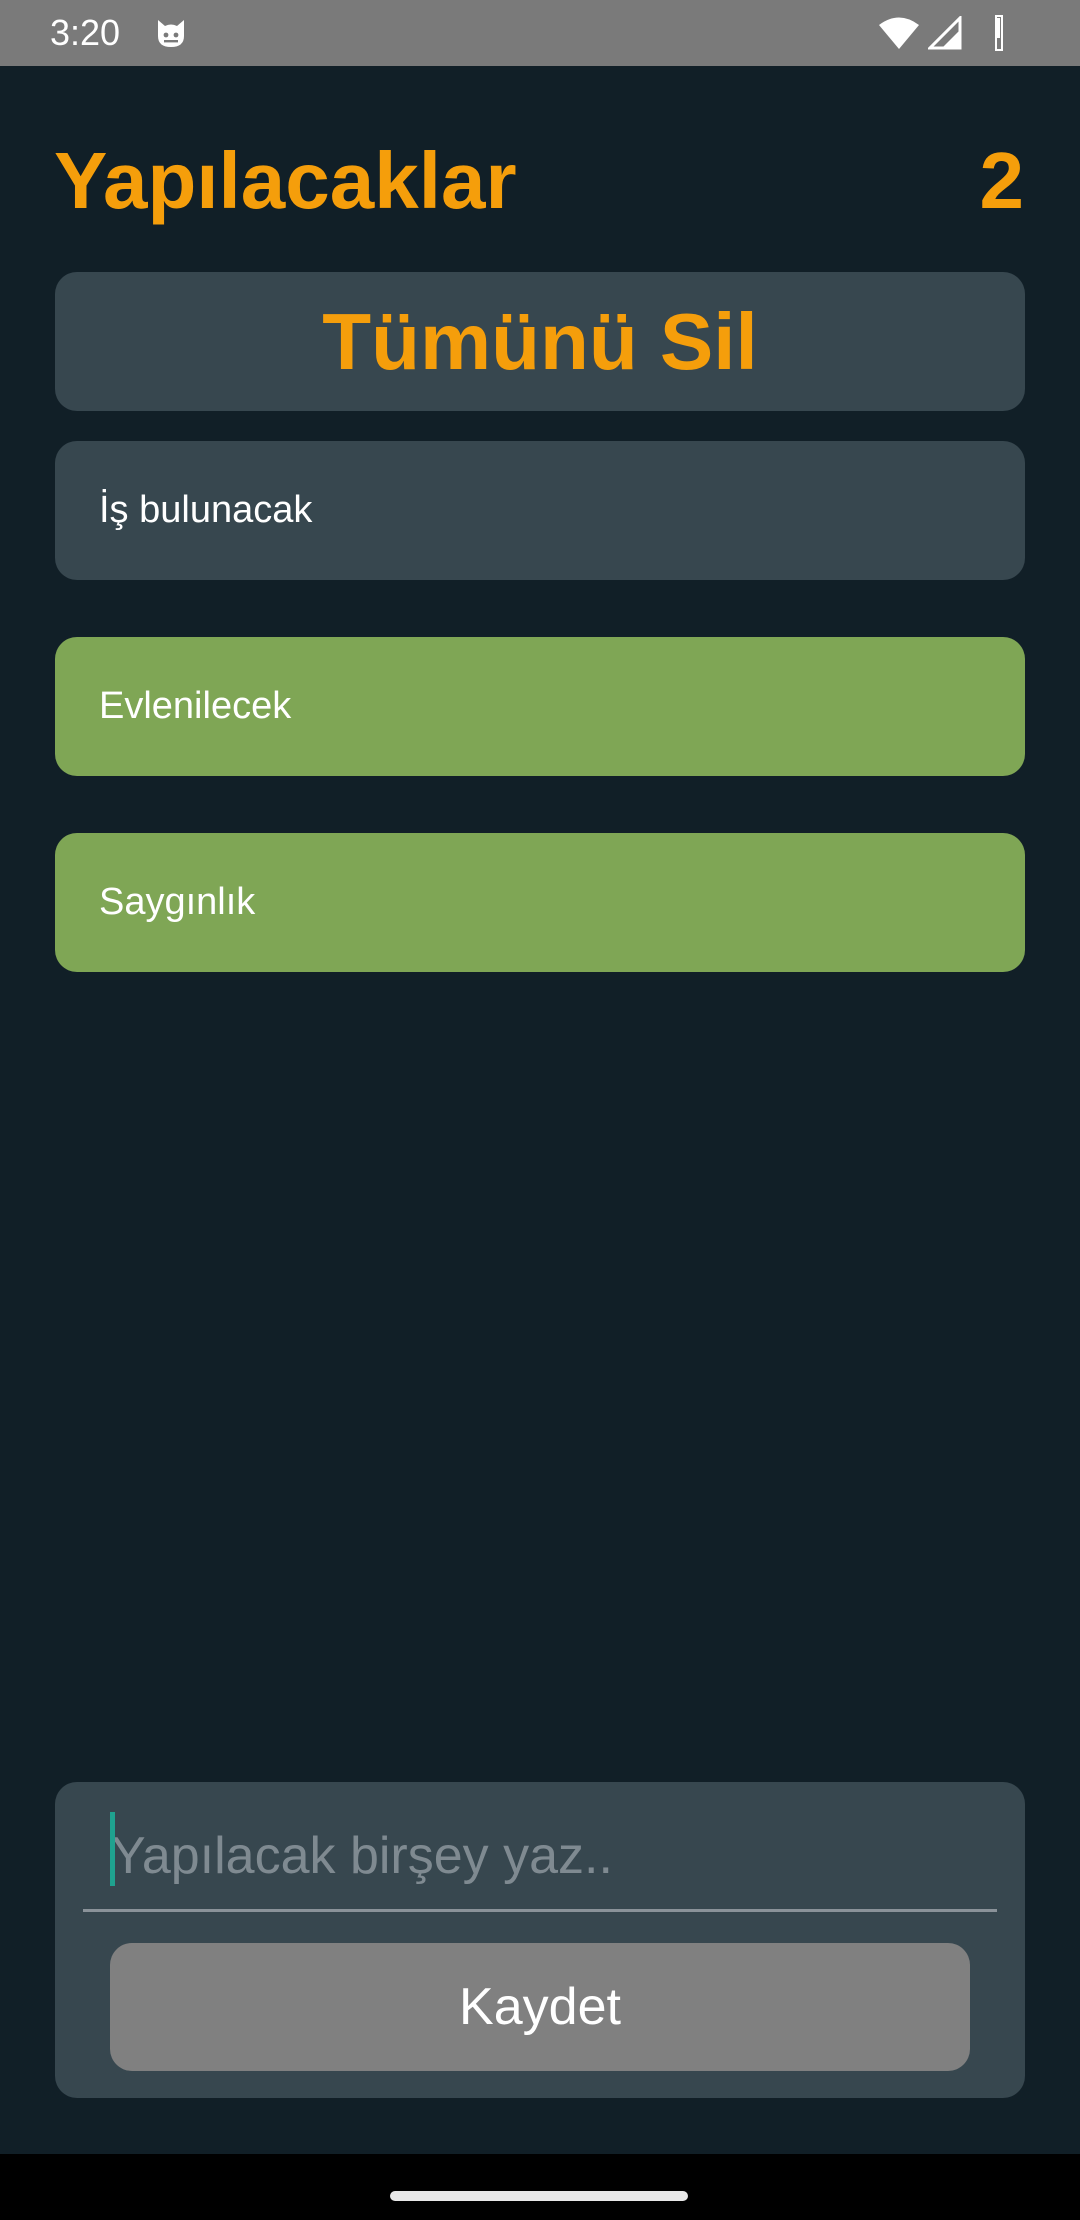 This screenshot has width=1080, height=2220. I want to click on save-button: Kaydet, so click(540, 2007).